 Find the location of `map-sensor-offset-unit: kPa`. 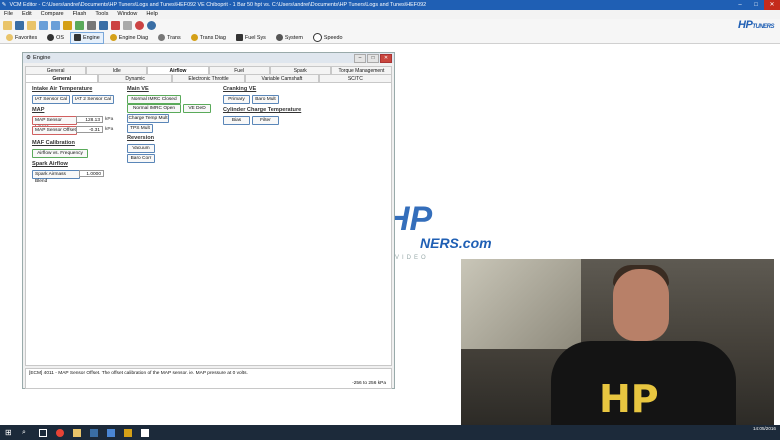

map-sensor-offset-unit: kPa is located at coordinates (109, 129).